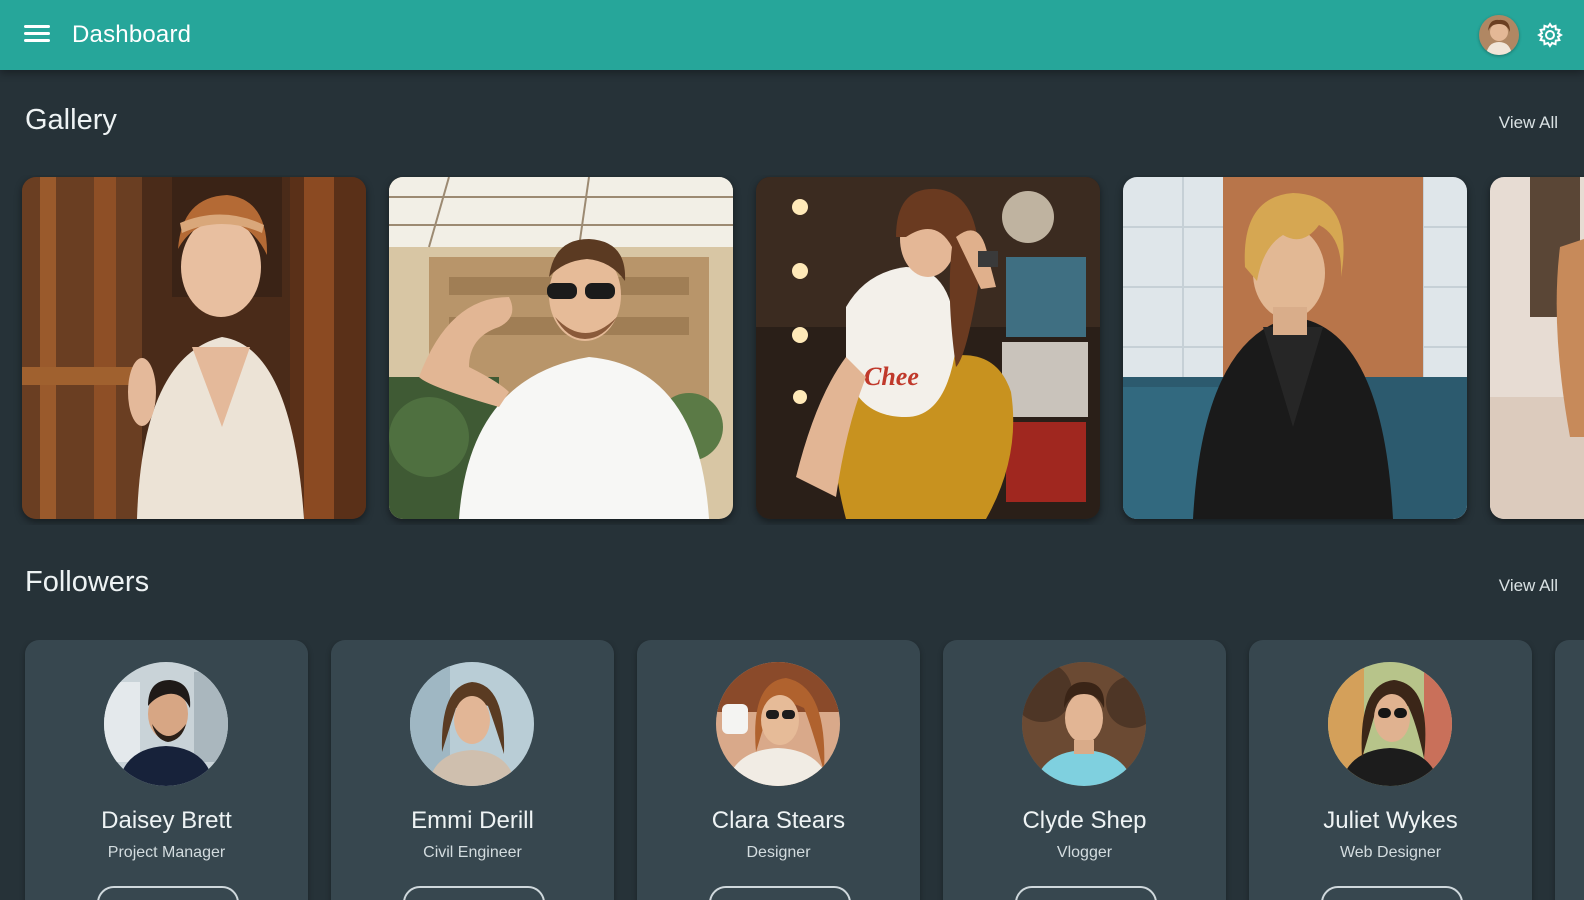 The image size is (1584, 900). Describe the element at coordinates (472, 852) in the screenshot. I see `follower-role: Civil Engineer` at that location.